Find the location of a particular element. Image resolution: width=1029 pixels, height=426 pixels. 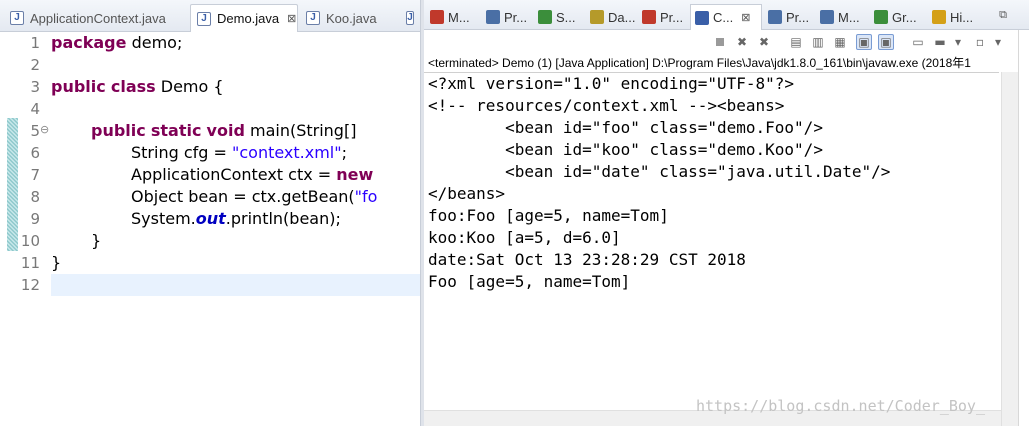

console-line: koo:Koo [a=5, d=6.0] is located at coordinates (524, 237).